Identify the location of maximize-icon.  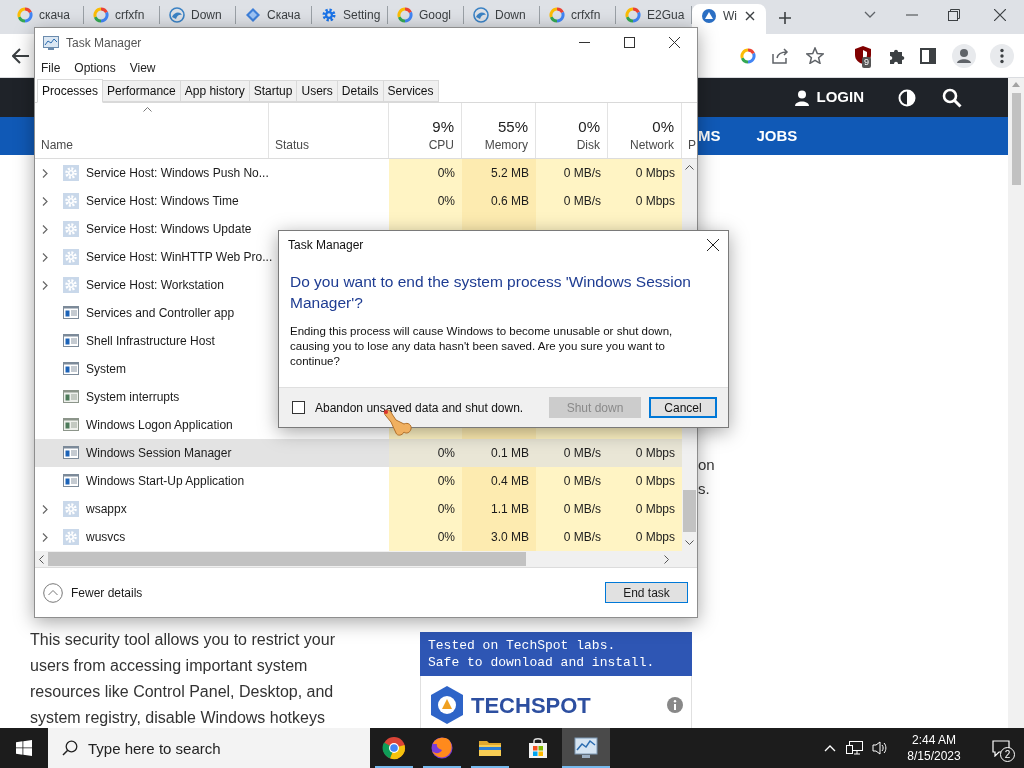
(629, 42).